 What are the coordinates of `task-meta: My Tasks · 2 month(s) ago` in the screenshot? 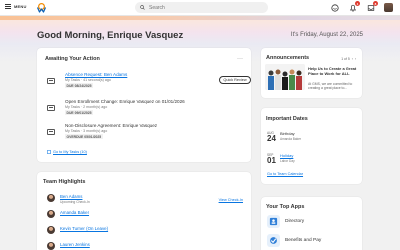 It's located at (86, 107).